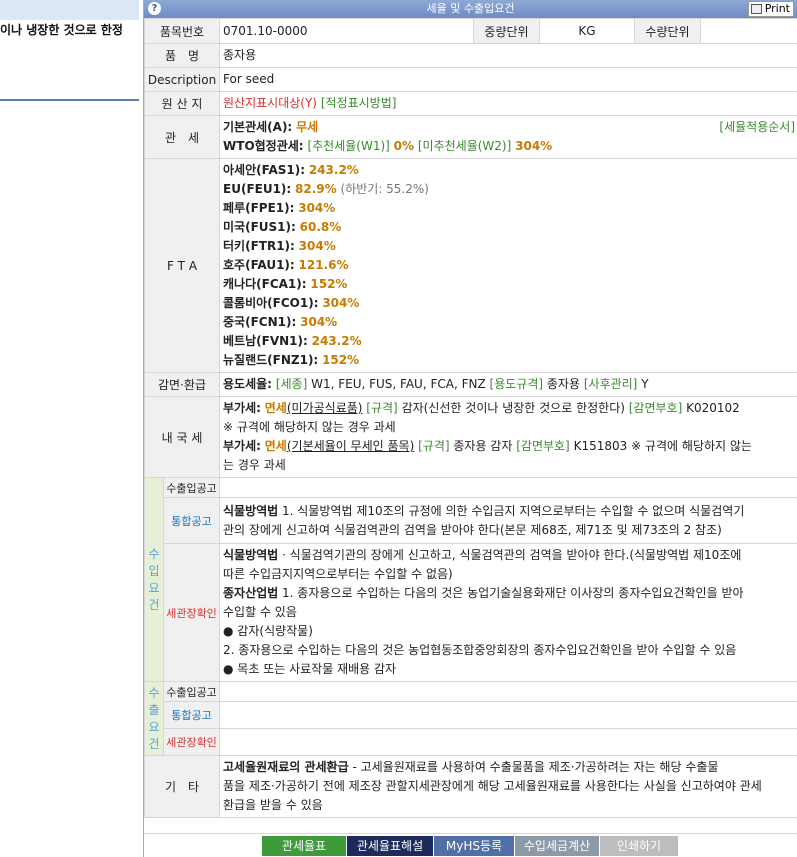  I want to click on vat2-code-label: [감면부호], so click(543, 446).